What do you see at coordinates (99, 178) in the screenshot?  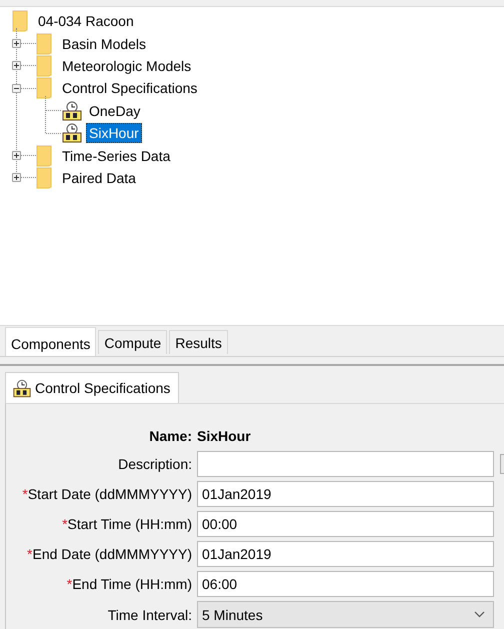 I see `tree-item: Paired Data` at bounding box center [99, 178].